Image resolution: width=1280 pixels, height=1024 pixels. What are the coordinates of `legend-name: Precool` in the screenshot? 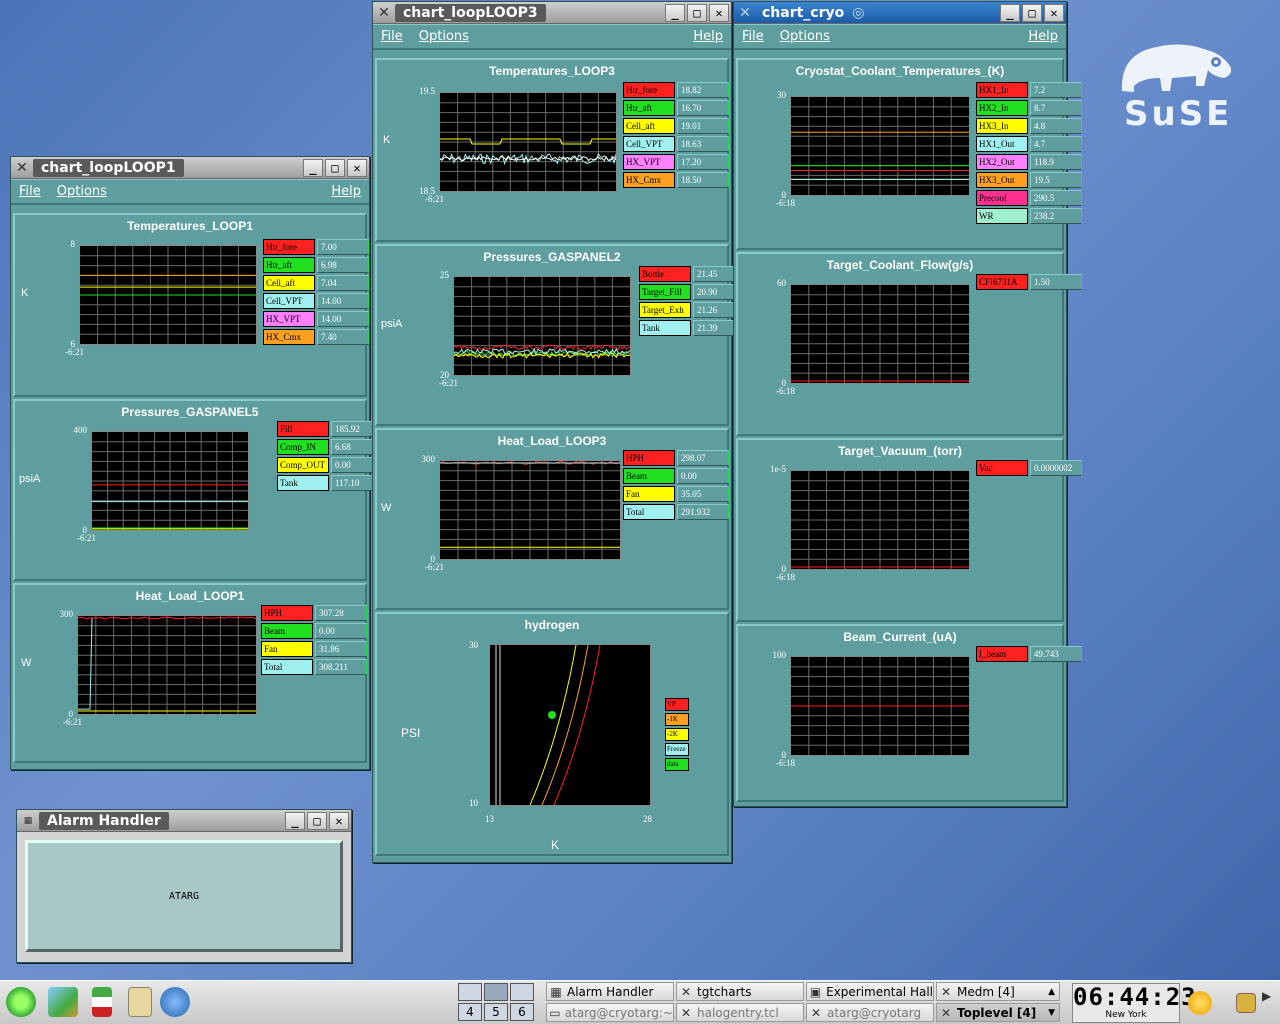 It's located at (1002, 198).